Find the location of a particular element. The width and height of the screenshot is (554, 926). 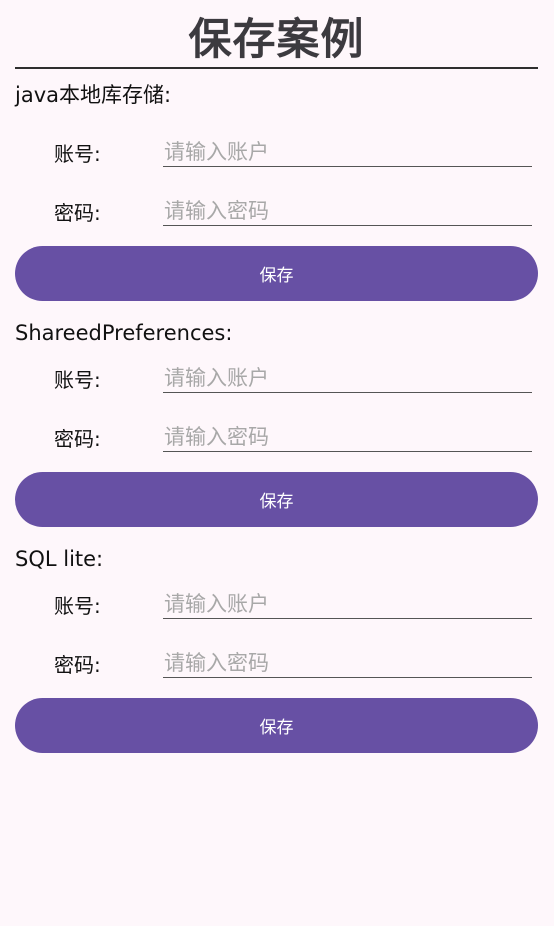

save-button-sharedpreferences: 保存 is located at coordinates (276, 499).